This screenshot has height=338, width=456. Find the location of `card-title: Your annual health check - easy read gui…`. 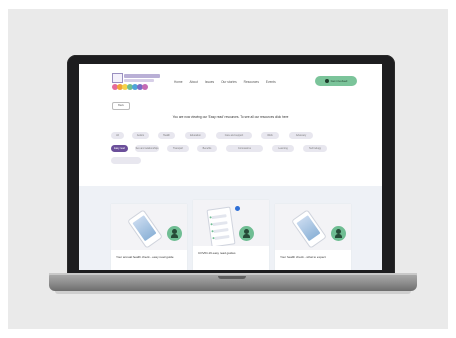

card-title: Your annual health check - easy read gui… is located at coordinates (145, 257).